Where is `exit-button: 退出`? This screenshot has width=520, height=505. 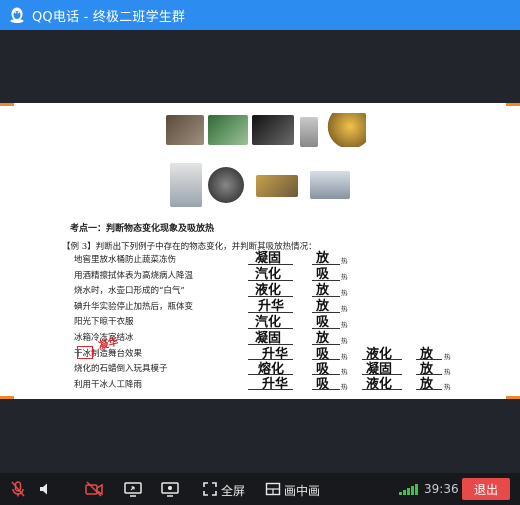 exit-button: 退出 is located at coordinates (486, 489).